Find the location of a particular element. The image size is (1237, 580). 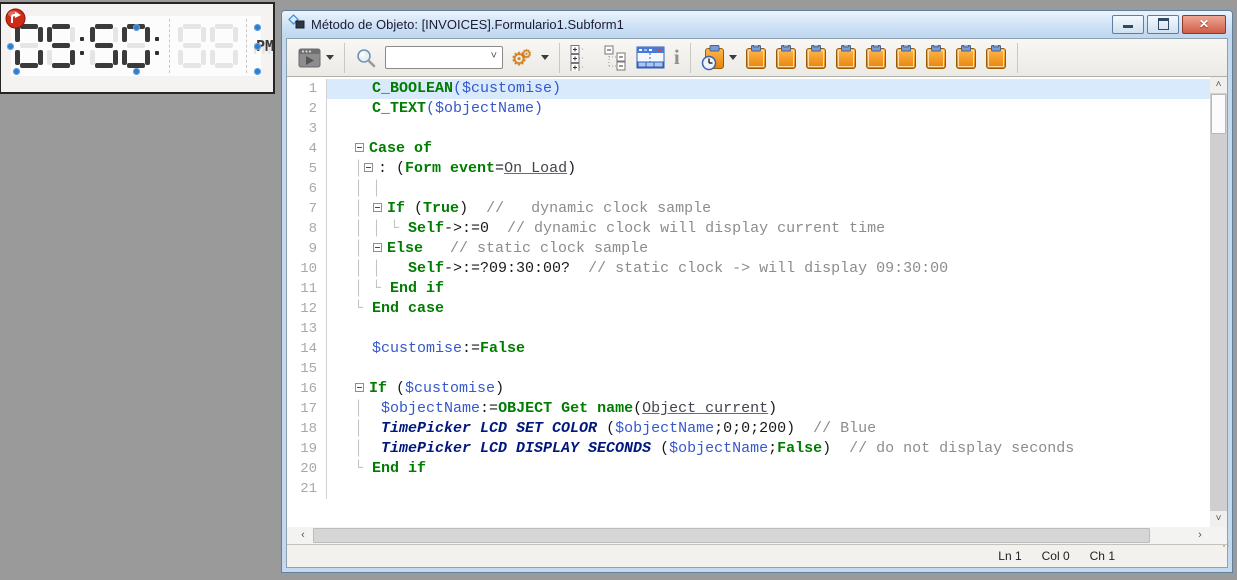

code-line: 9 │ Else // static clock sample is located at coordinates (748, 249).